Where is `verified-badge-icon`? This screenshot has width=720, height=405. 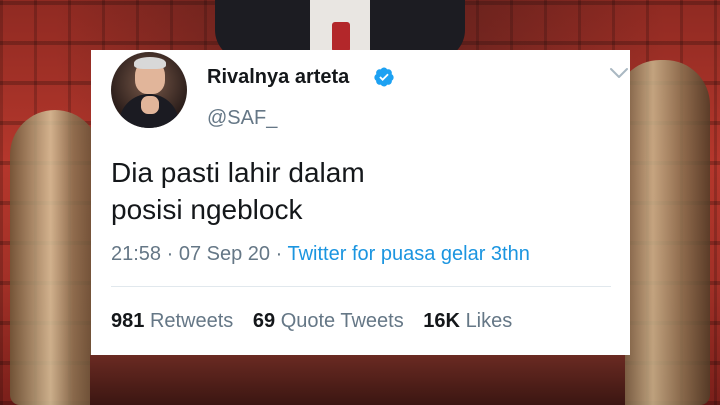
verified-badge-icon is located at coordinates (384, 77).